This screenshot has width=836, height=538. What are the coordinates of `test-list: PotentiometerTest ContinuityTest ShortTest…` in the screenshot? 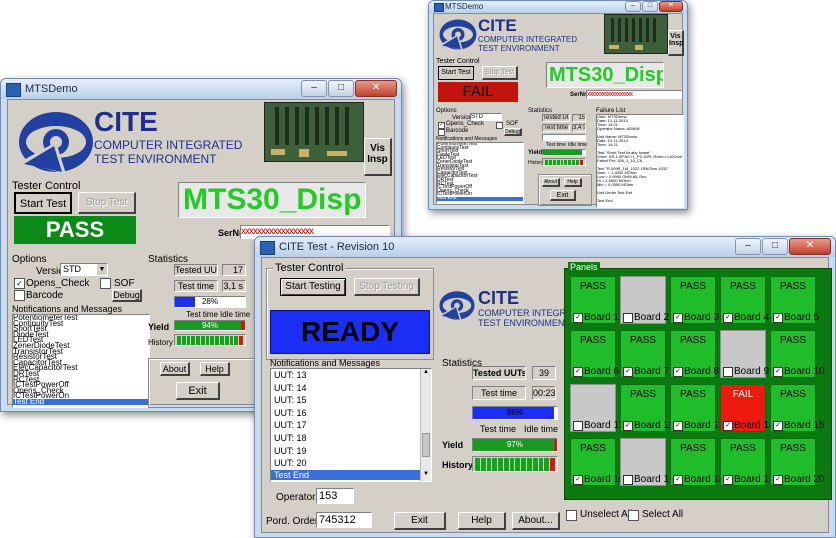 It's located at (81, 361).